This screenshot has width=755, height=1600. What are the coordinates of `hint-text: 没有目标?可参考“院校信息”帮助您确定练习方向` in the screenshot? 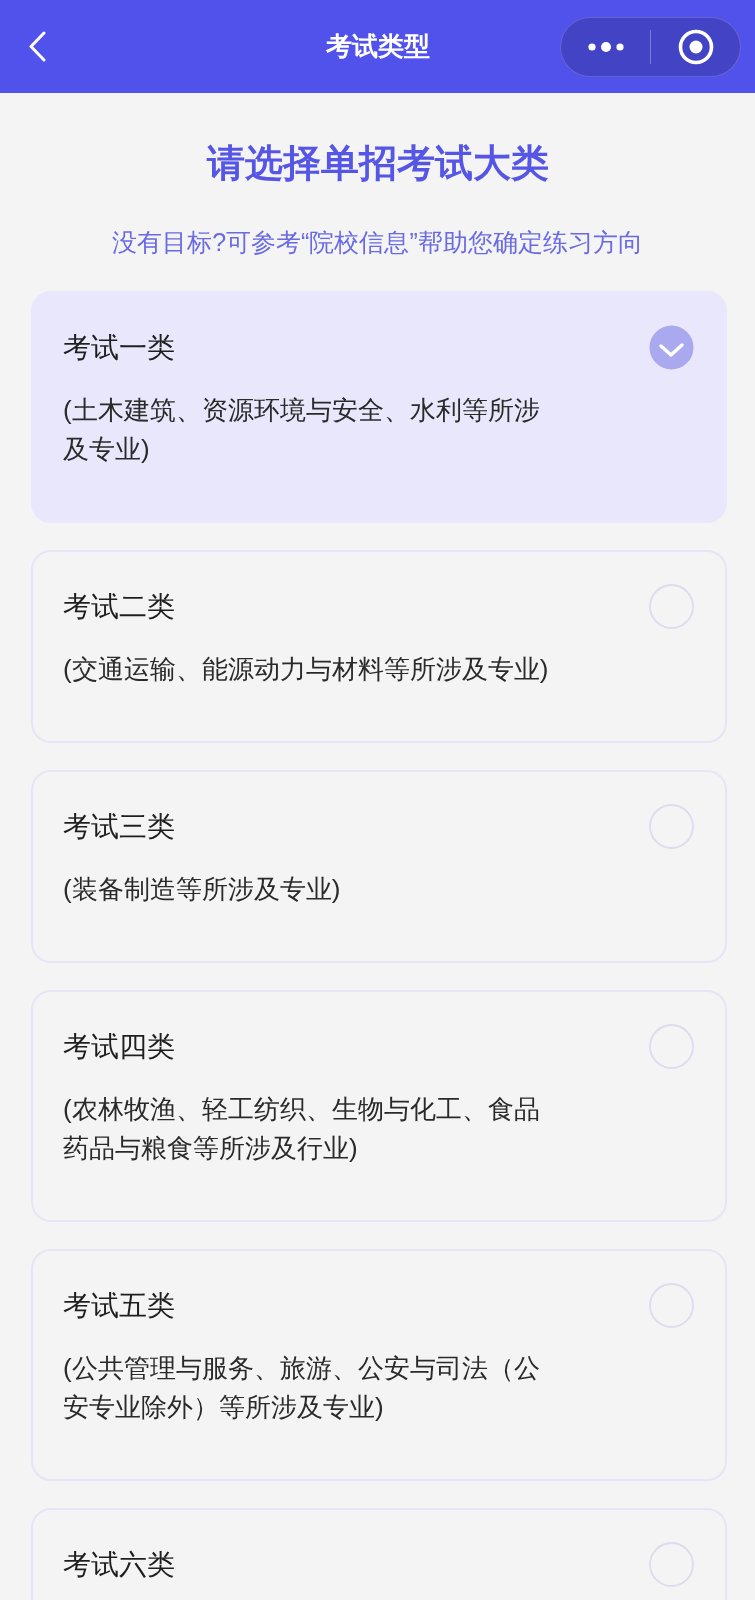 It's located at (377, 242).